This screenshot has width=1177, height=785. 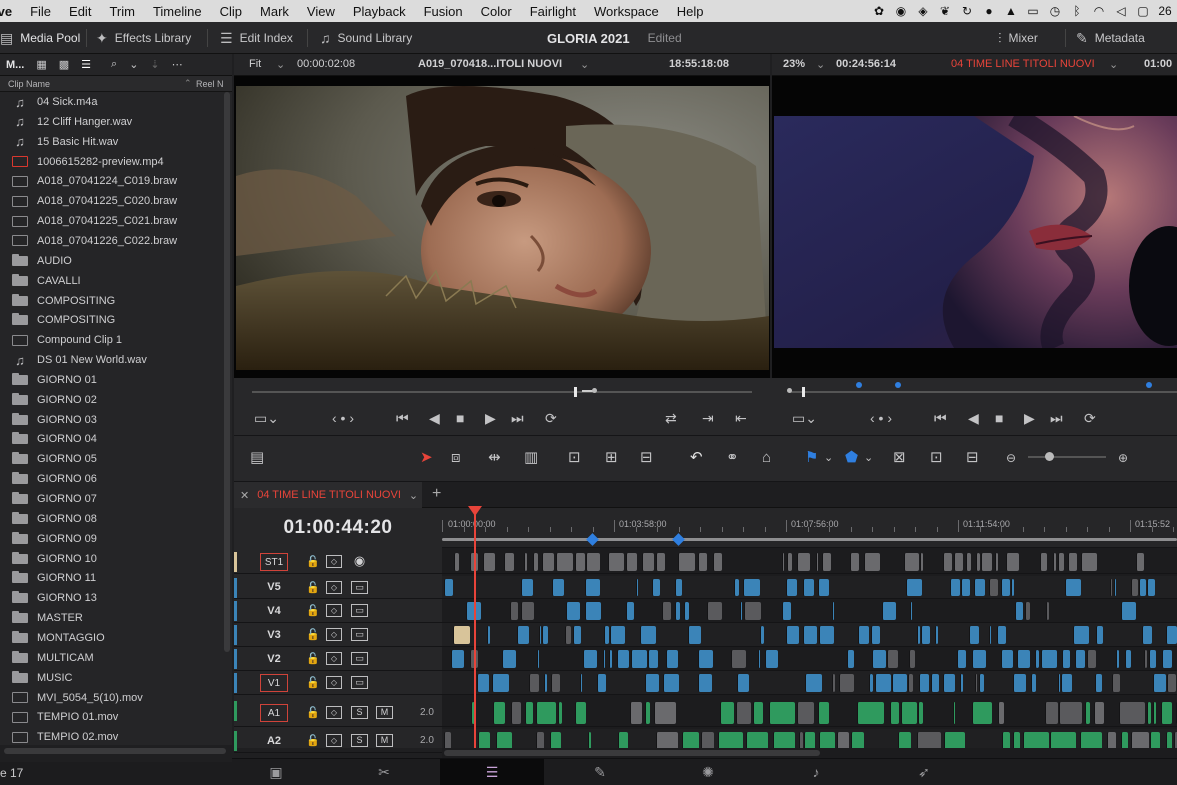 I want to click on dynamic-trim-icon: ⇹, so click(x=494, y=458).